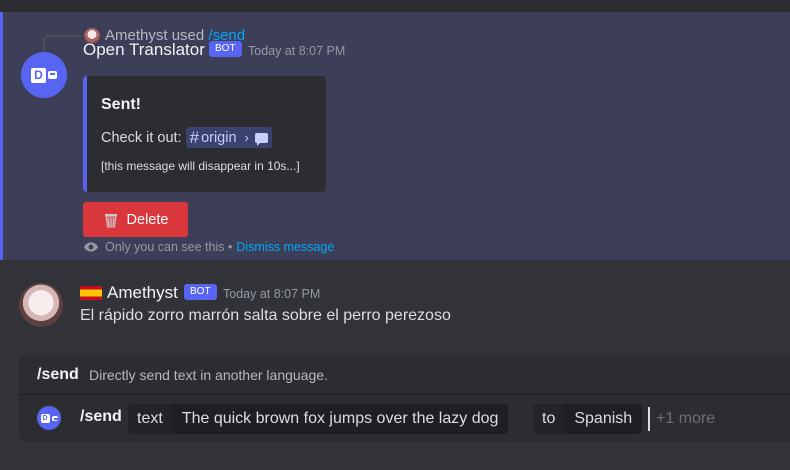 The width and height of the screenshot is (790, 470). I want to click on message-timestamp: Today at 8:07 PM, so click(272, 294).